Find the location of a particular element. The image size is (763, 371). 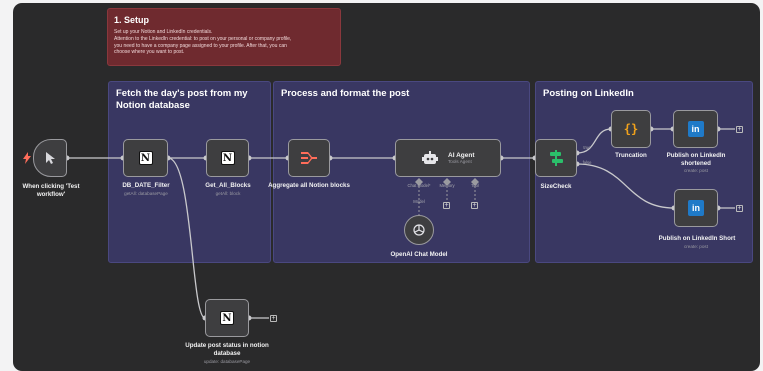

trigger-node is located at coordinates (50, 158).